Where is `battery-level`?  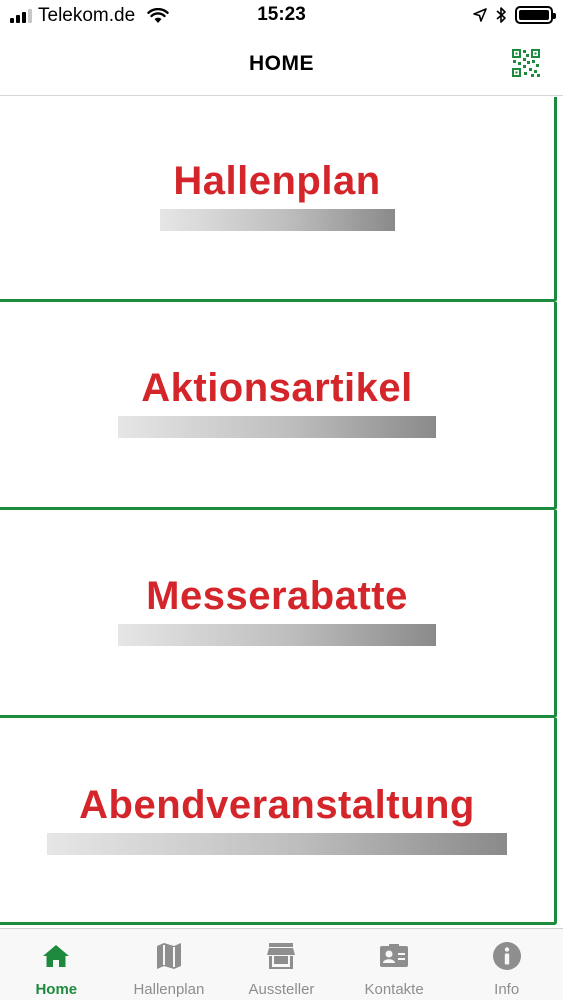 battery-level is located at coordinates (534, 15).